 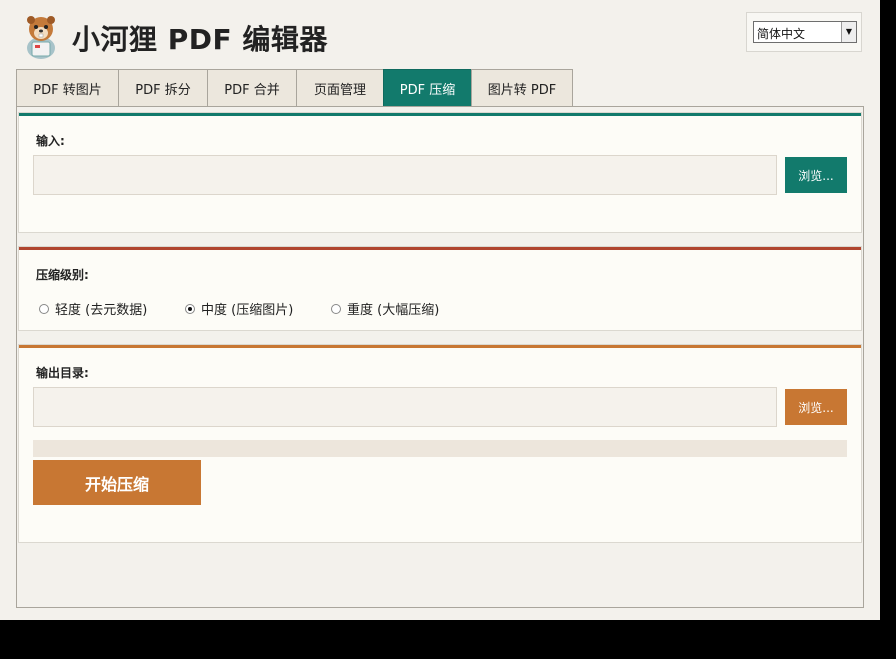 What do you see at coordinates (200, 39) in the screenshot?
I see `app-title: 小河狸 PDF 编辑器` at bounding box center [200, 39].